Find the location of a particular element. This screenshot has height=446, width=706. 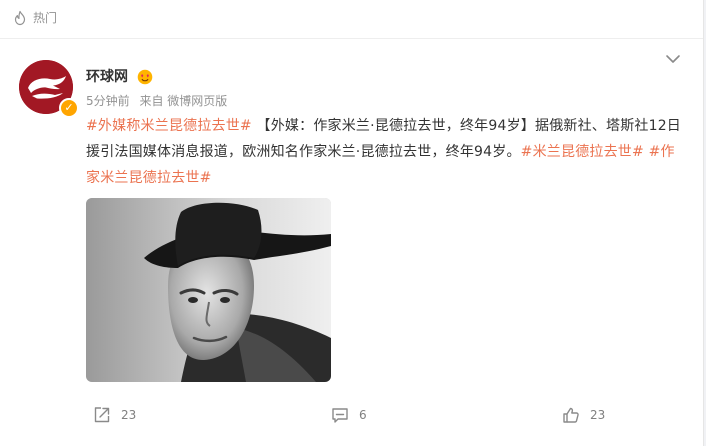

post-meta: 5分钟前 来自 微博网页版 is located at coordinates (159, 101).